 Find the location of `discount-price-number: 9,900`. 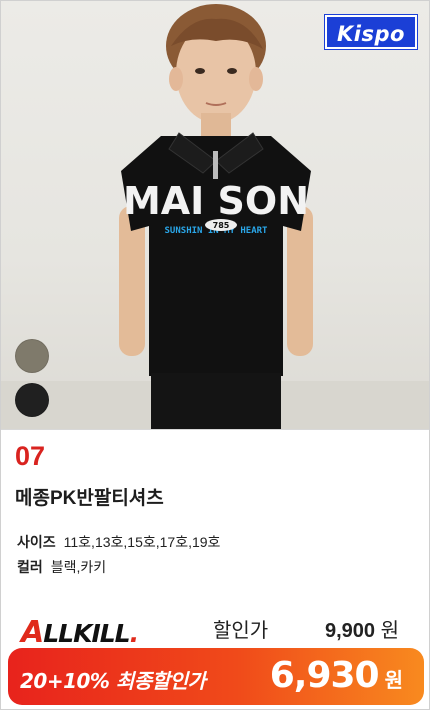

discount-price-number: 9,900 is located at coordinates (350, 631).